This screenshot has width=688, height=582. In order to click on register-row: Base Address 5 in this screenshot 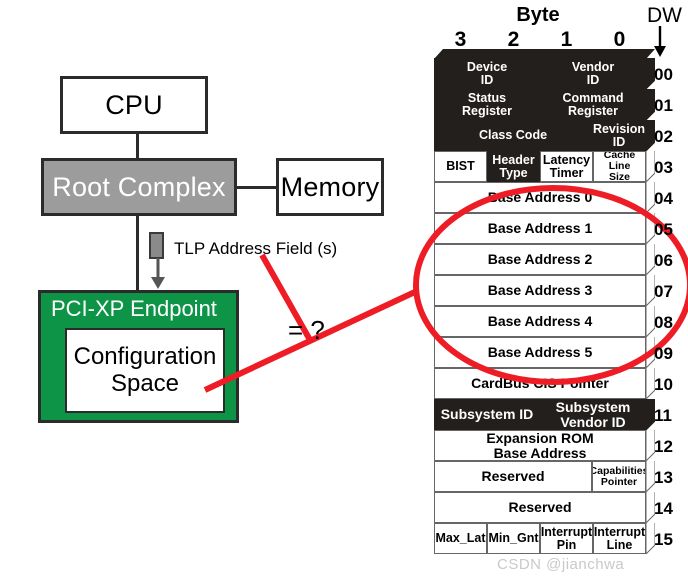, I will do `click(544, 352)`.